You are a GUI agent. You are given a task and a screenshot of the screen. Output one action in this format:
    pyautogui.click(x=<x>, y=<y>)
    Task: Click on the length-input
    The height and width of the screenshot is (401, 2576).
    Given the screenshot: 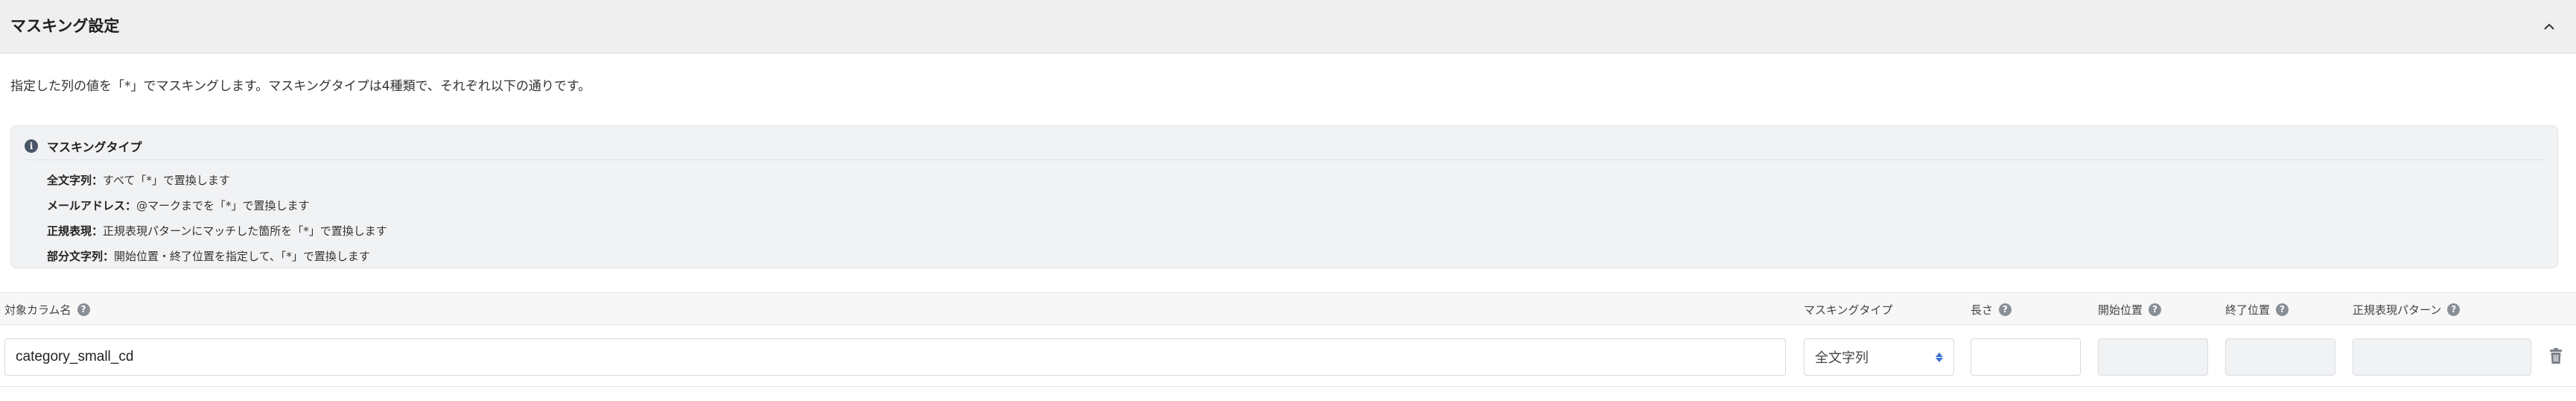 What is the action you would take?
    pyautogui.click(x=2025, y=357)
    